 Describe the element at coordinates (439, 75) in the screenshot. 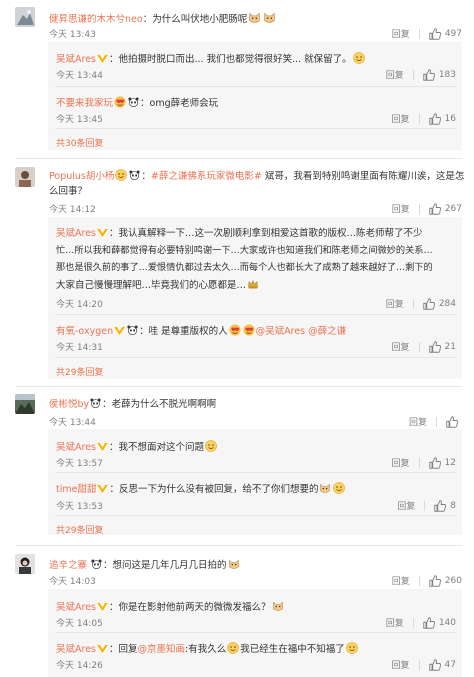

I see `like-button: 183` at that location.